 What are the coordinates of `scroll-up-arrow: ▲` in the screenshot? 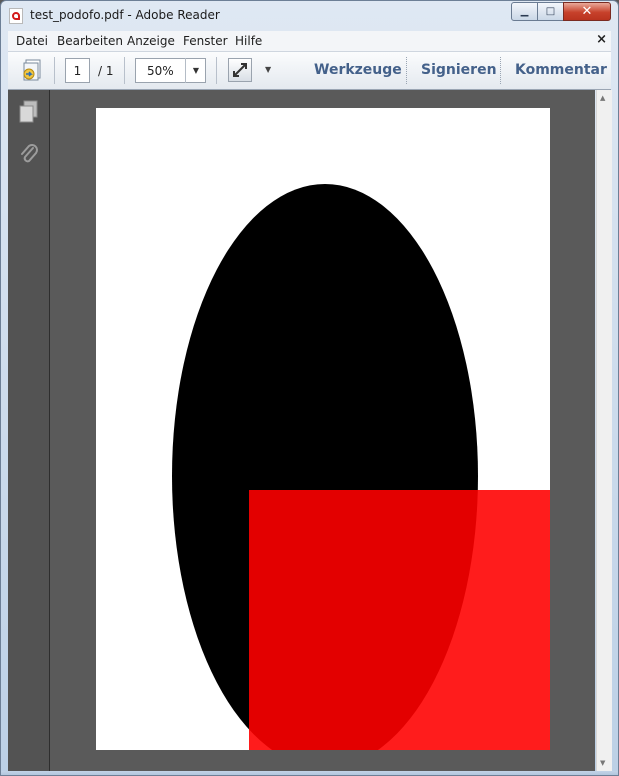 It's located at (602, 98).